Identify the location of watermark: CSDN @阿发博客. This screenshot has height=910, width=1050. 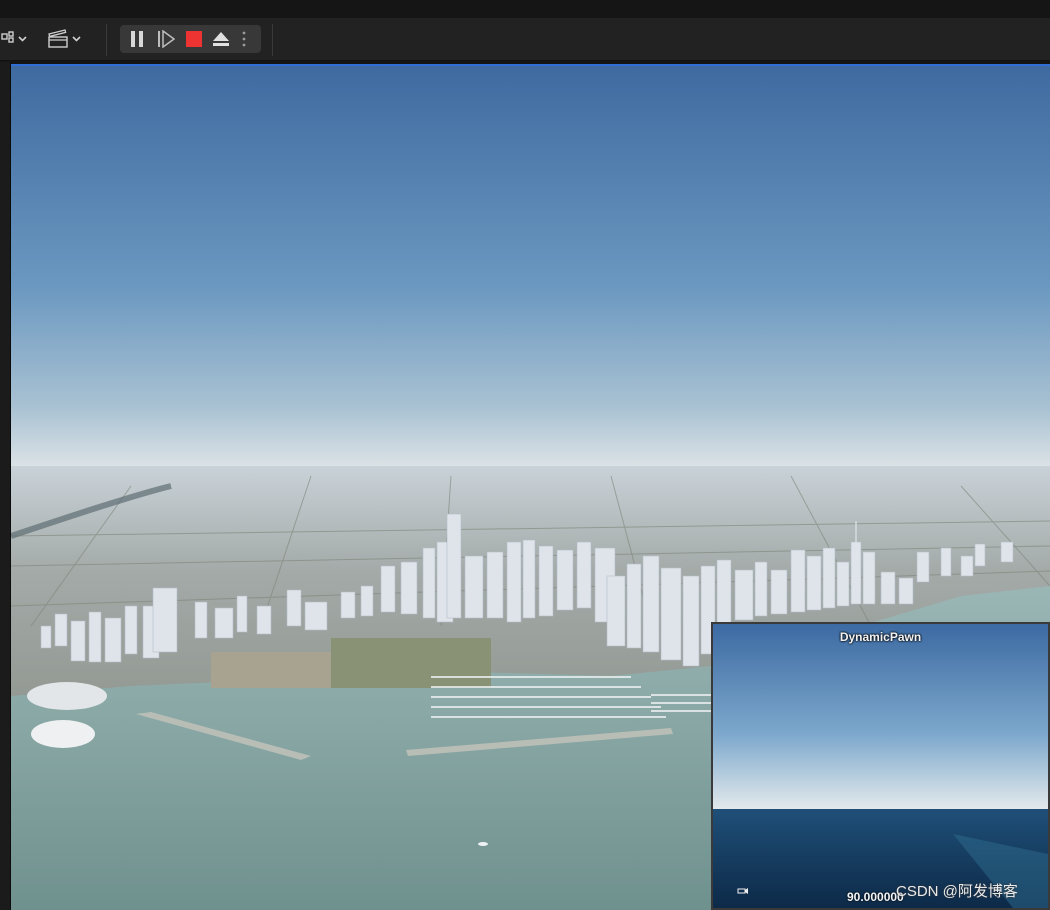
(957, 891).